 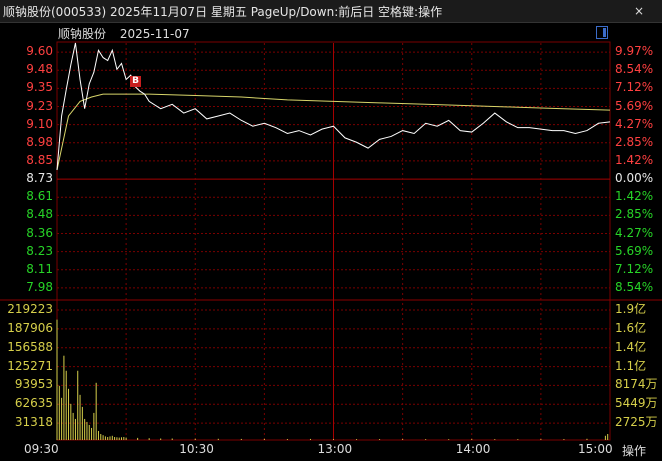 I want to click on ops-button: 操作, so click(x=634, y=450).